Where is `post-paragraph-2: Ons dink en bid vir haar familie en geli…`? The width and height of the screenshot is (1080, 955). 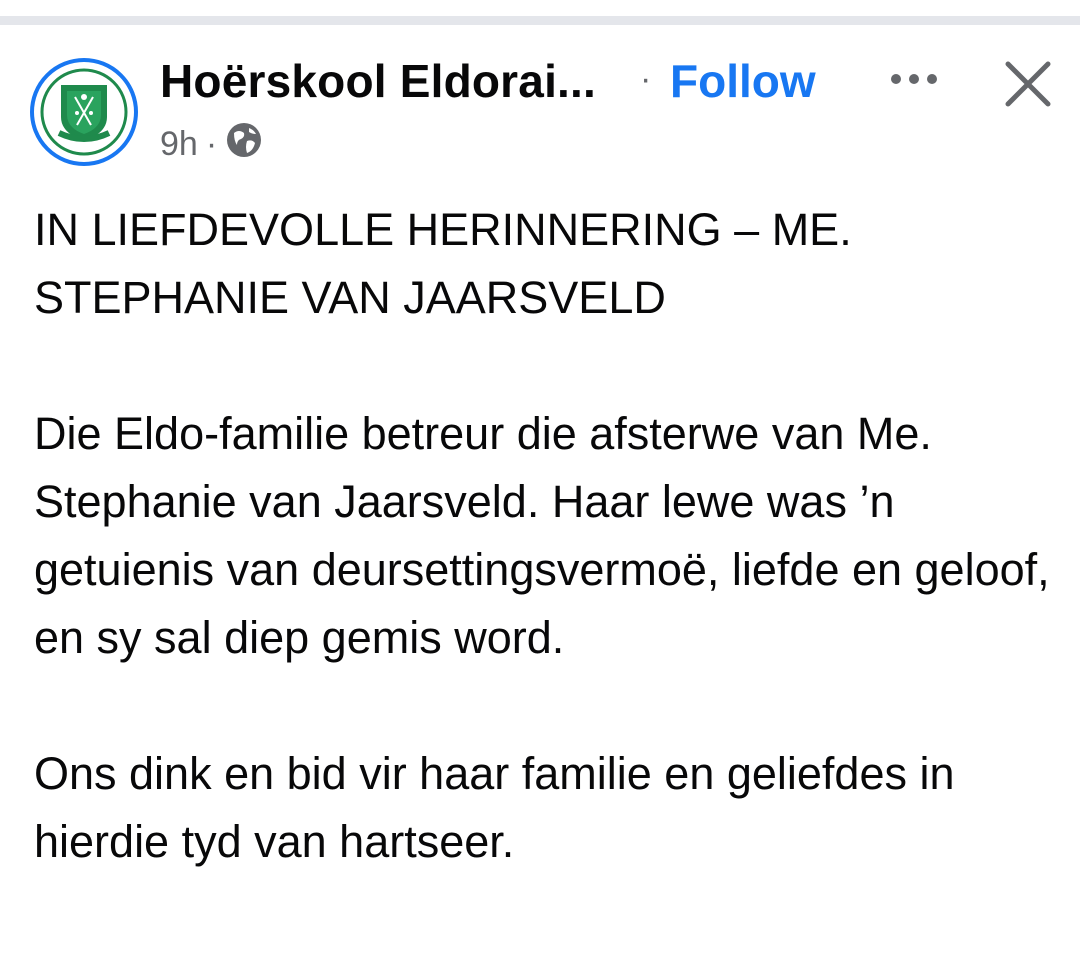 post-paragraph-2: Ons dink en bid vir haar familie en geli… is located at coordinates (494, 807).